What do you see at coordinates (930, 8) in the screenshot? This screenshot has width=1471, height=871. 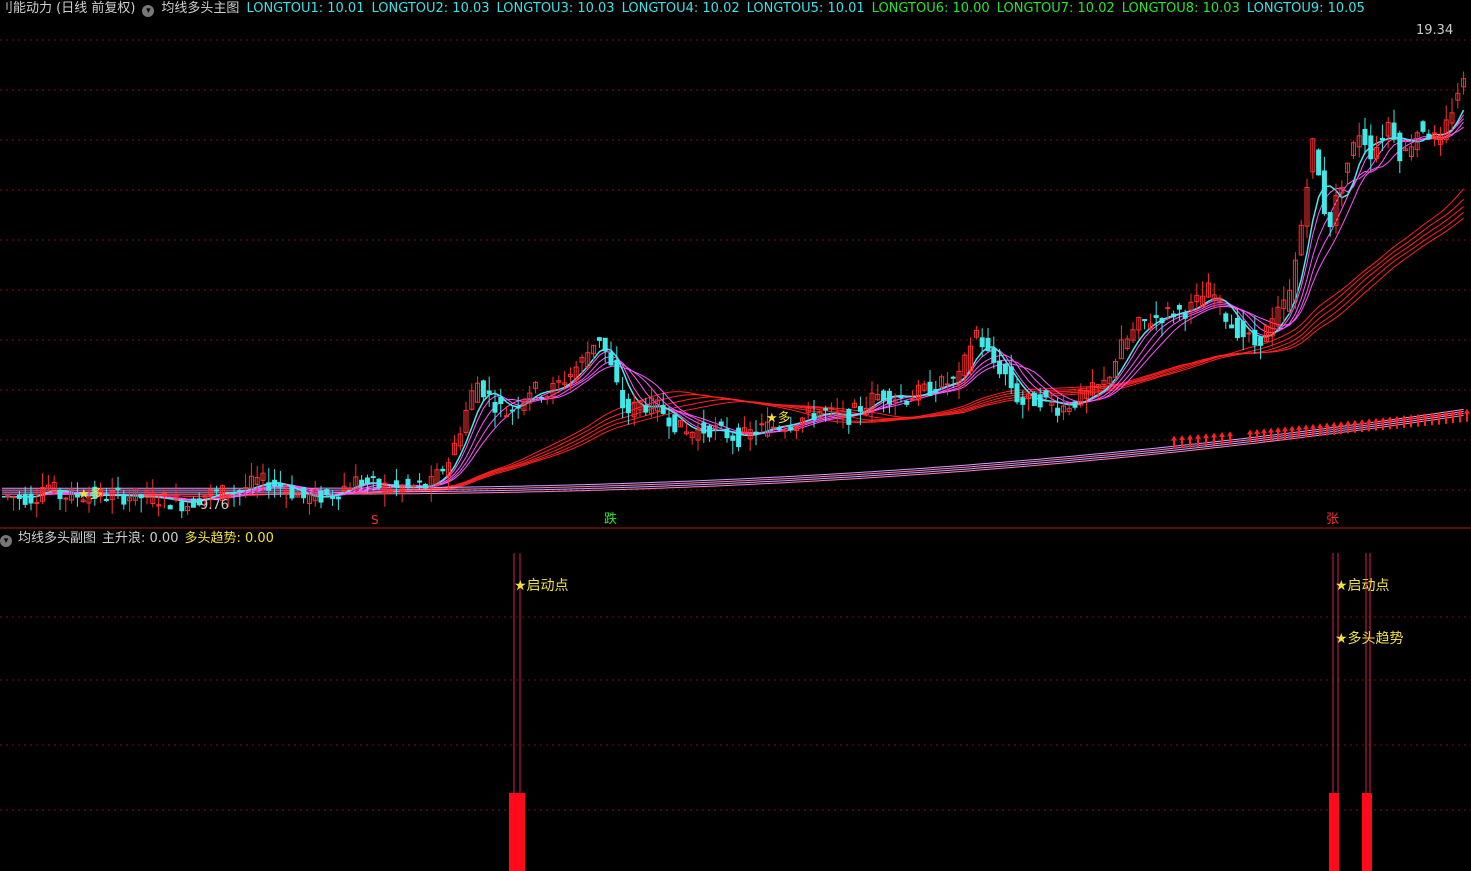 I see `longtou6-value: LONGTOU6: 10.00` at bounding box center [930, 8].